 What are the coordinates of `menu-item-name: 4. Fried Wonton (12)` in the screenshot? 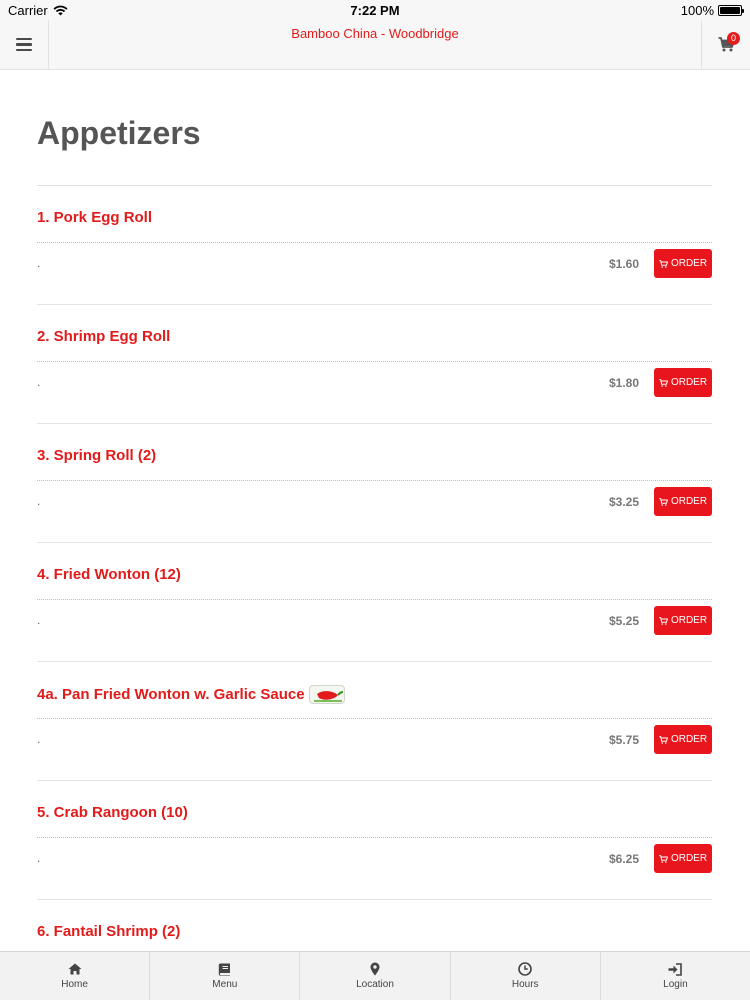 It's located at (109, 574).